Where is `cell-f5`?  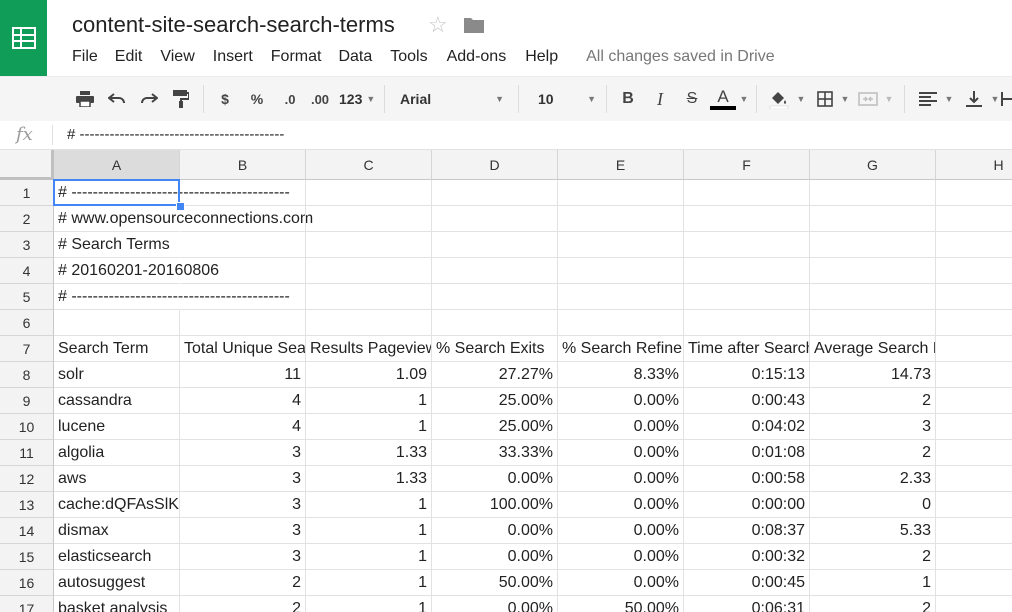 cell-f5 is located at coordinates (747, 297).